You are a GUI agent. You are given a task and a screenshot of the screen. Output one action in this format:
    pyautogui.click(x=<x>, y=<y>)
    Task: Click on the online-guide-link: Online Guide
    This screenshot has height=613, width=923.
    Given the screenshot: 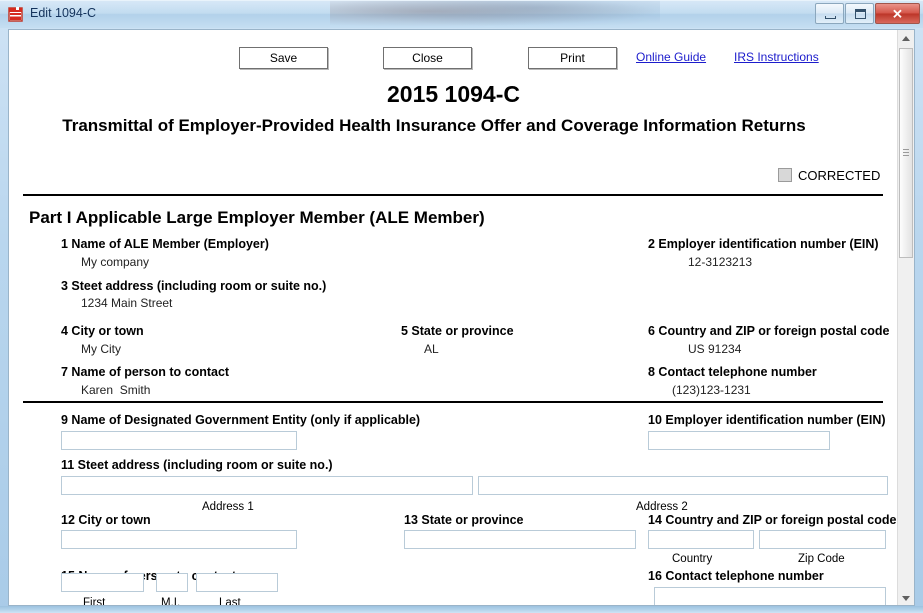 What is the action you would take?
    pyautogui.click(x=671, y=57)
    